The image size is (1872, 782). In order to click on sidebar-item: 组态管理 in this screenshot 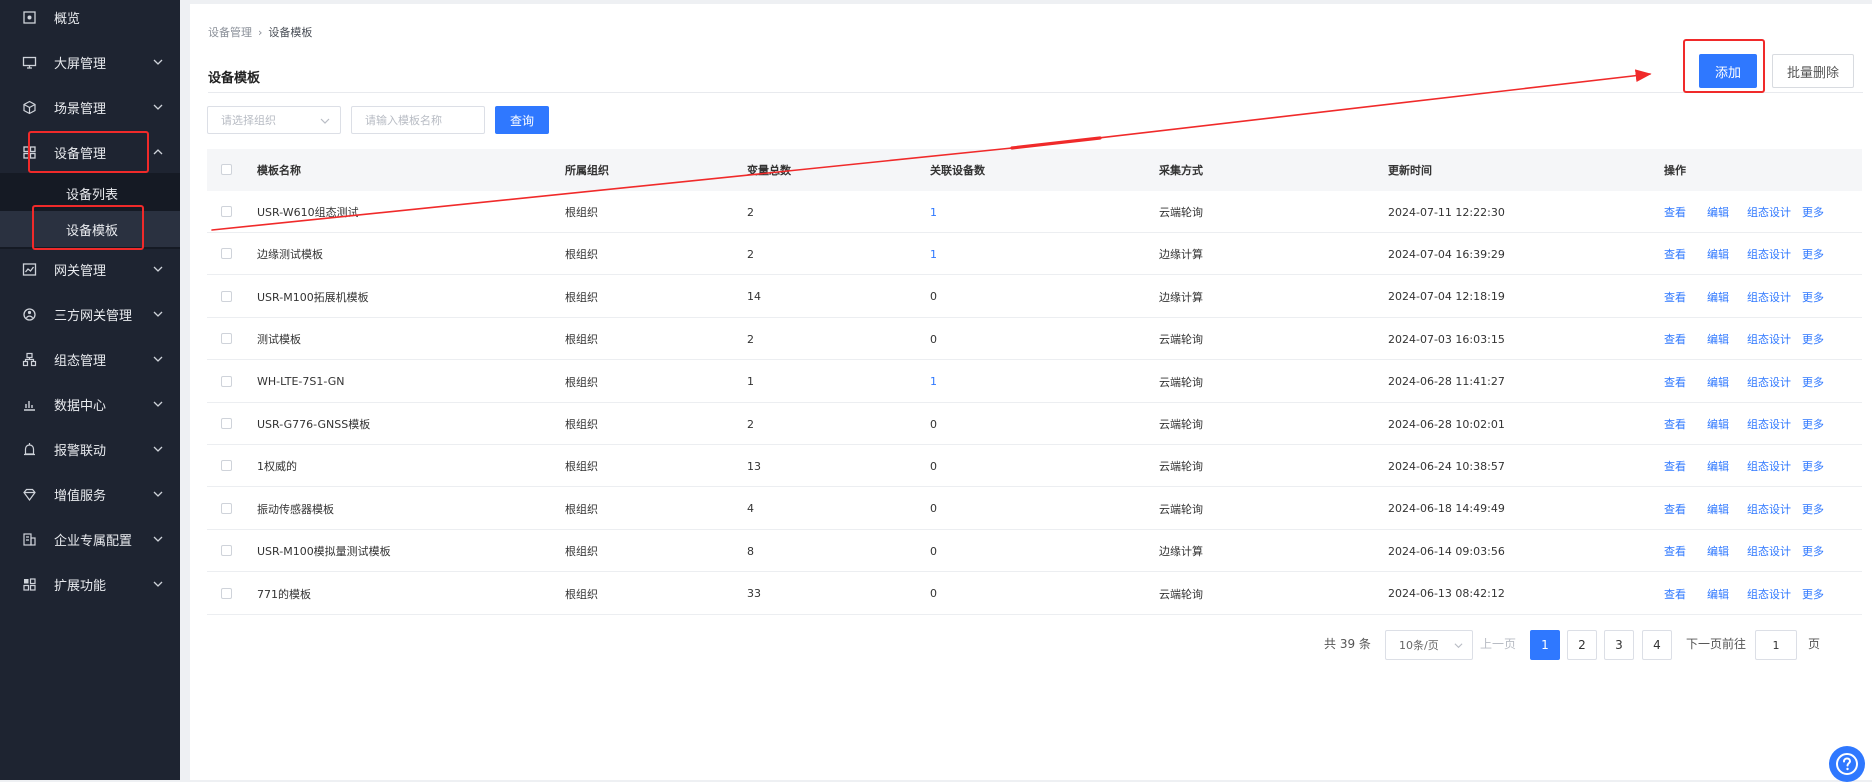, I will do `click(90, 359)`.